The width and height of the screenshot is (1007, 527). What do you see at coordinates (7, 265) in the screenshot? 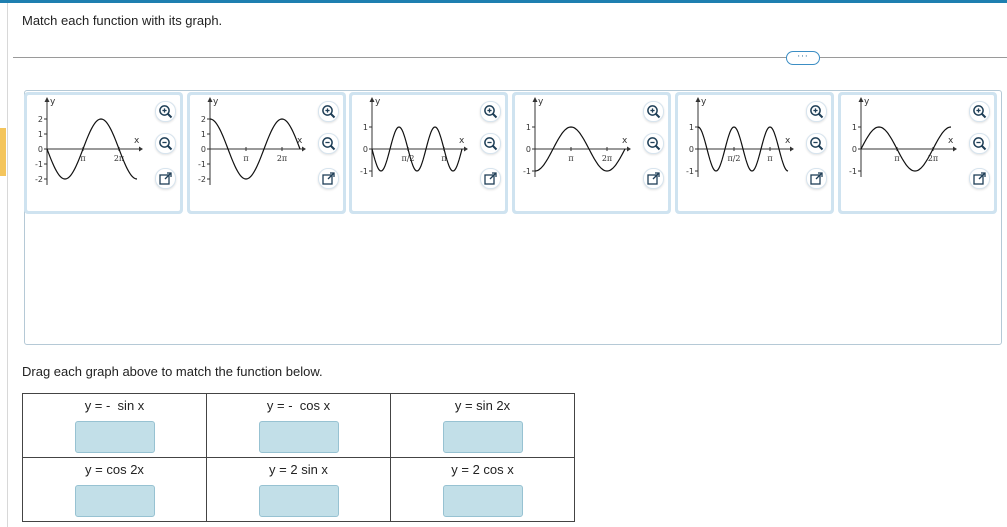
I see `left-divider-line` at bounding box center [7, 265].